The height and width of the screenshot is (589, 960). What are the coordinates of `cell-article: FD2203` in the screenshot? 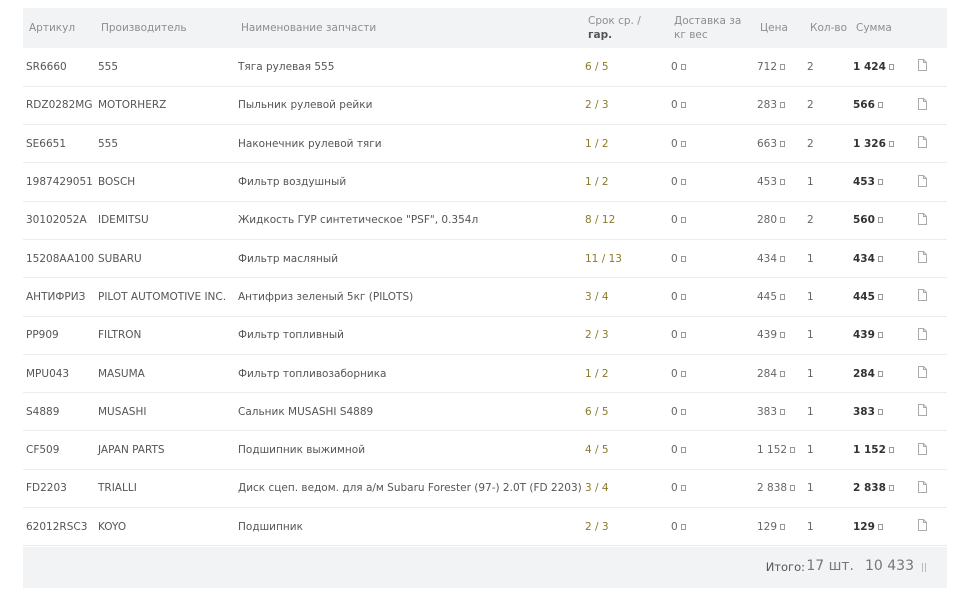 It's located at (46, 488).